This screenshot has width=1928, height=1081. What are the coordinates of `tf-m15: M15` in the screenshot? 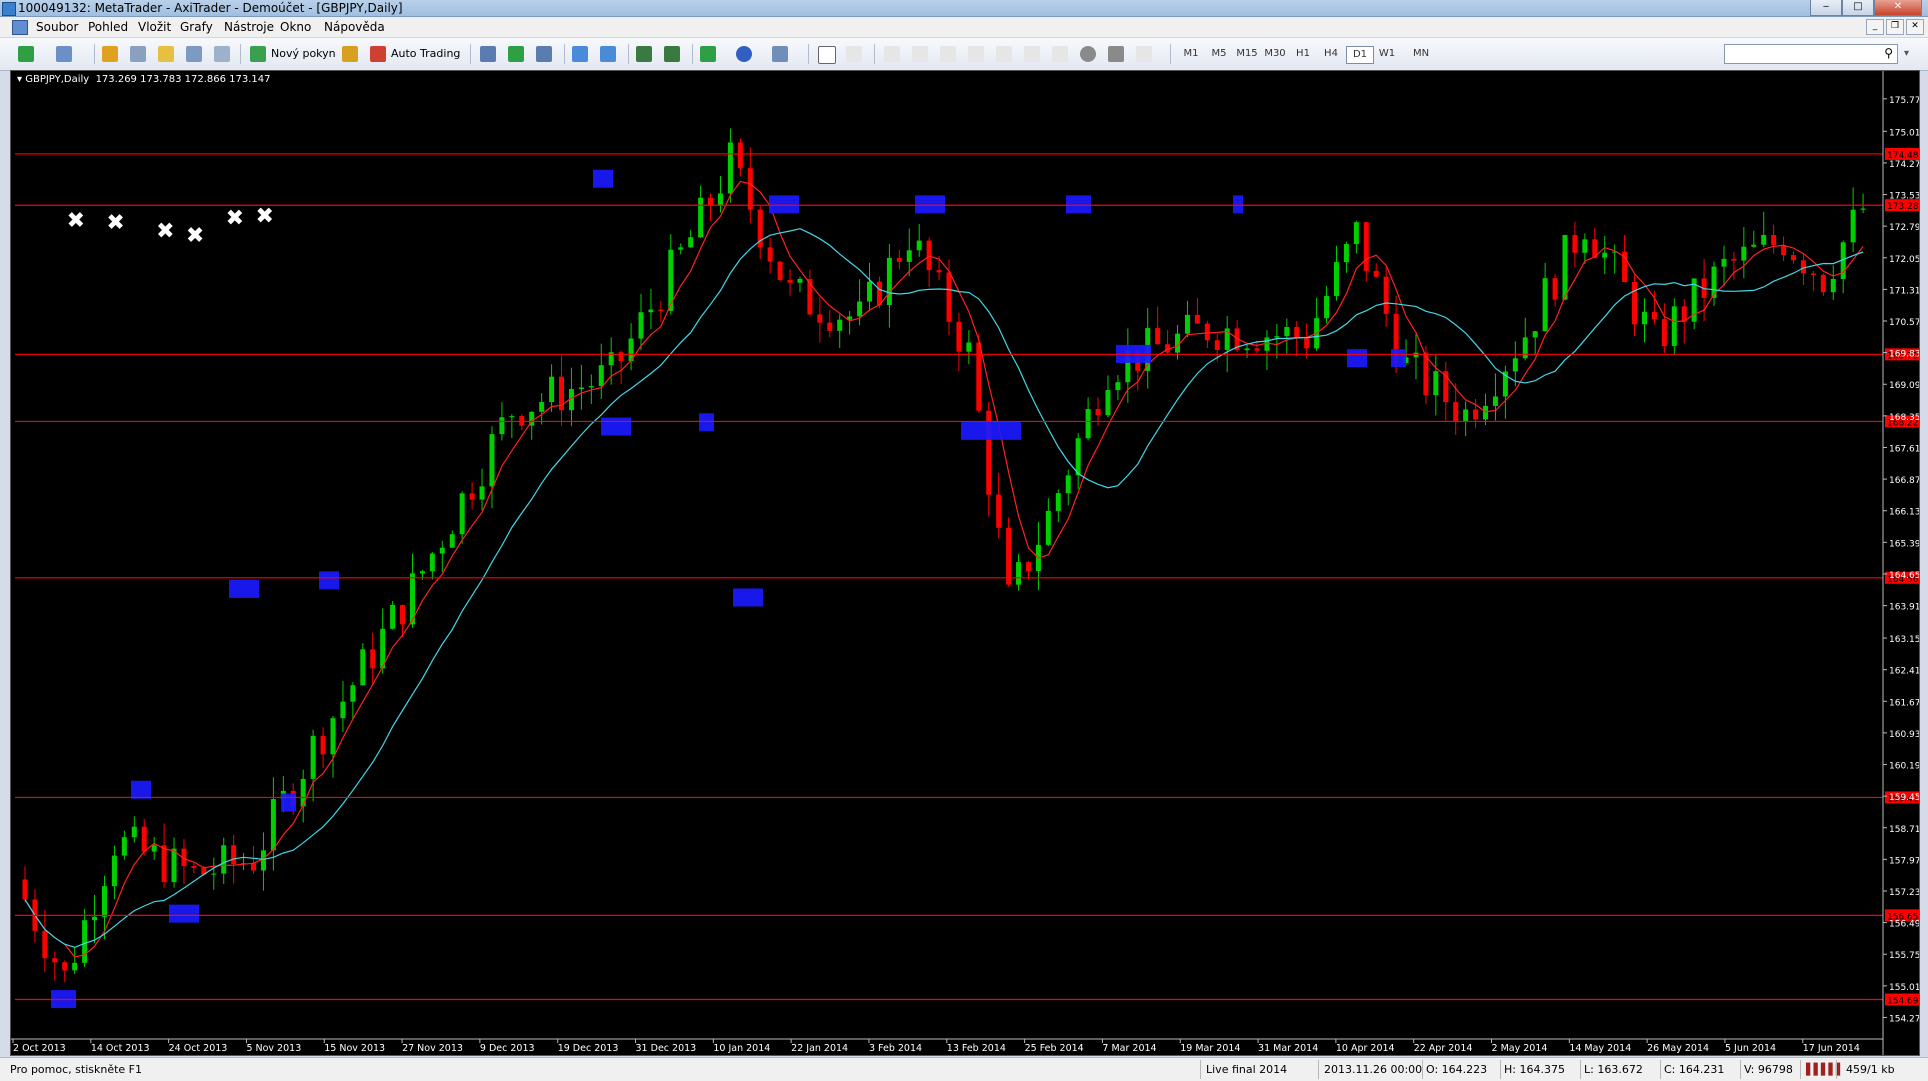 It's located at (1247, 54).